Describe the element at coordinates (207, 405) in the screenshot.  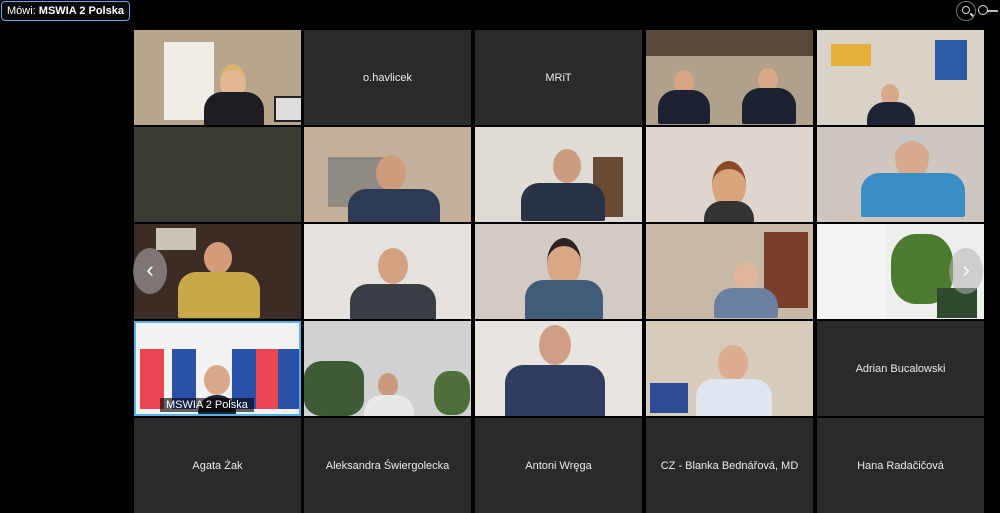
I see `participant-caption: MSWIA 2 Polska` at that location.